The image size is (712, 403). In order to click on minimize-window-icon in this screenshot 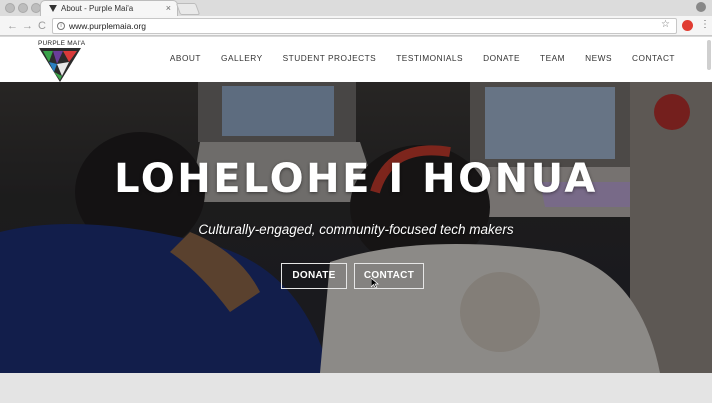, I will do `click(23, 8)`.